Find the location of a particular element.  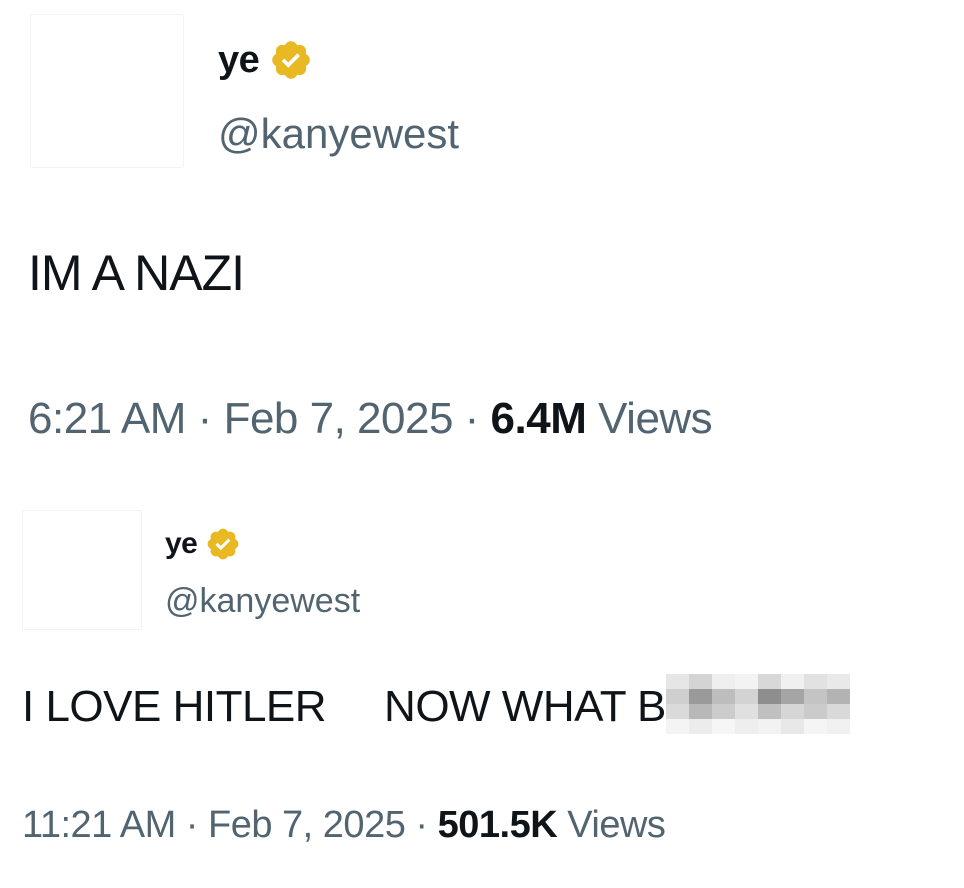

tweet-time: 6:21 AM is located at coordinates (107, 418).